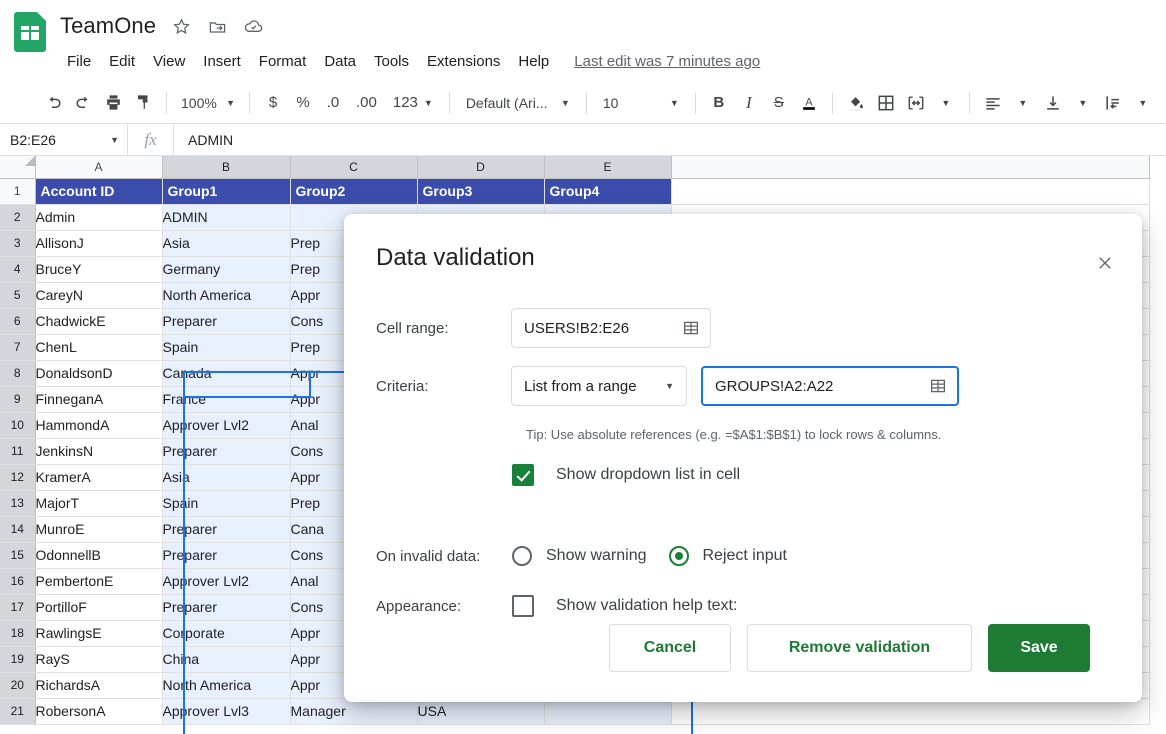 Image resolution: width=1166 pixels, height=734 pixels. Describe the element at coordinates (99, 269) in the screenshot. I see `cell-a4: BruceY` at that location.